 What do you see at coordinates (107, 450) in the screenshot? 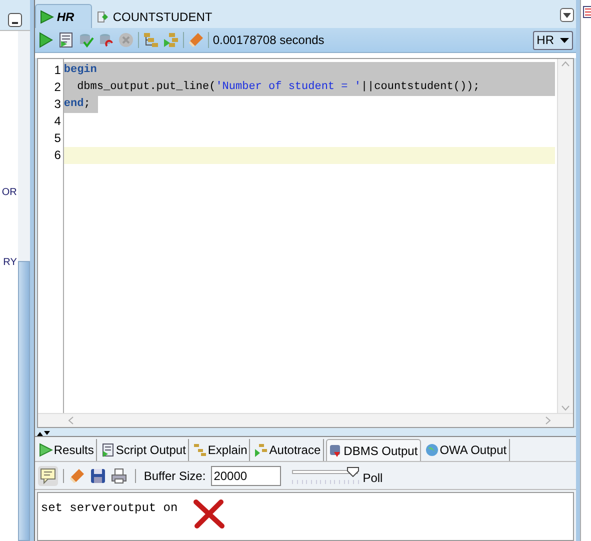
I see `document-icon` at bounding box center [107, 450].